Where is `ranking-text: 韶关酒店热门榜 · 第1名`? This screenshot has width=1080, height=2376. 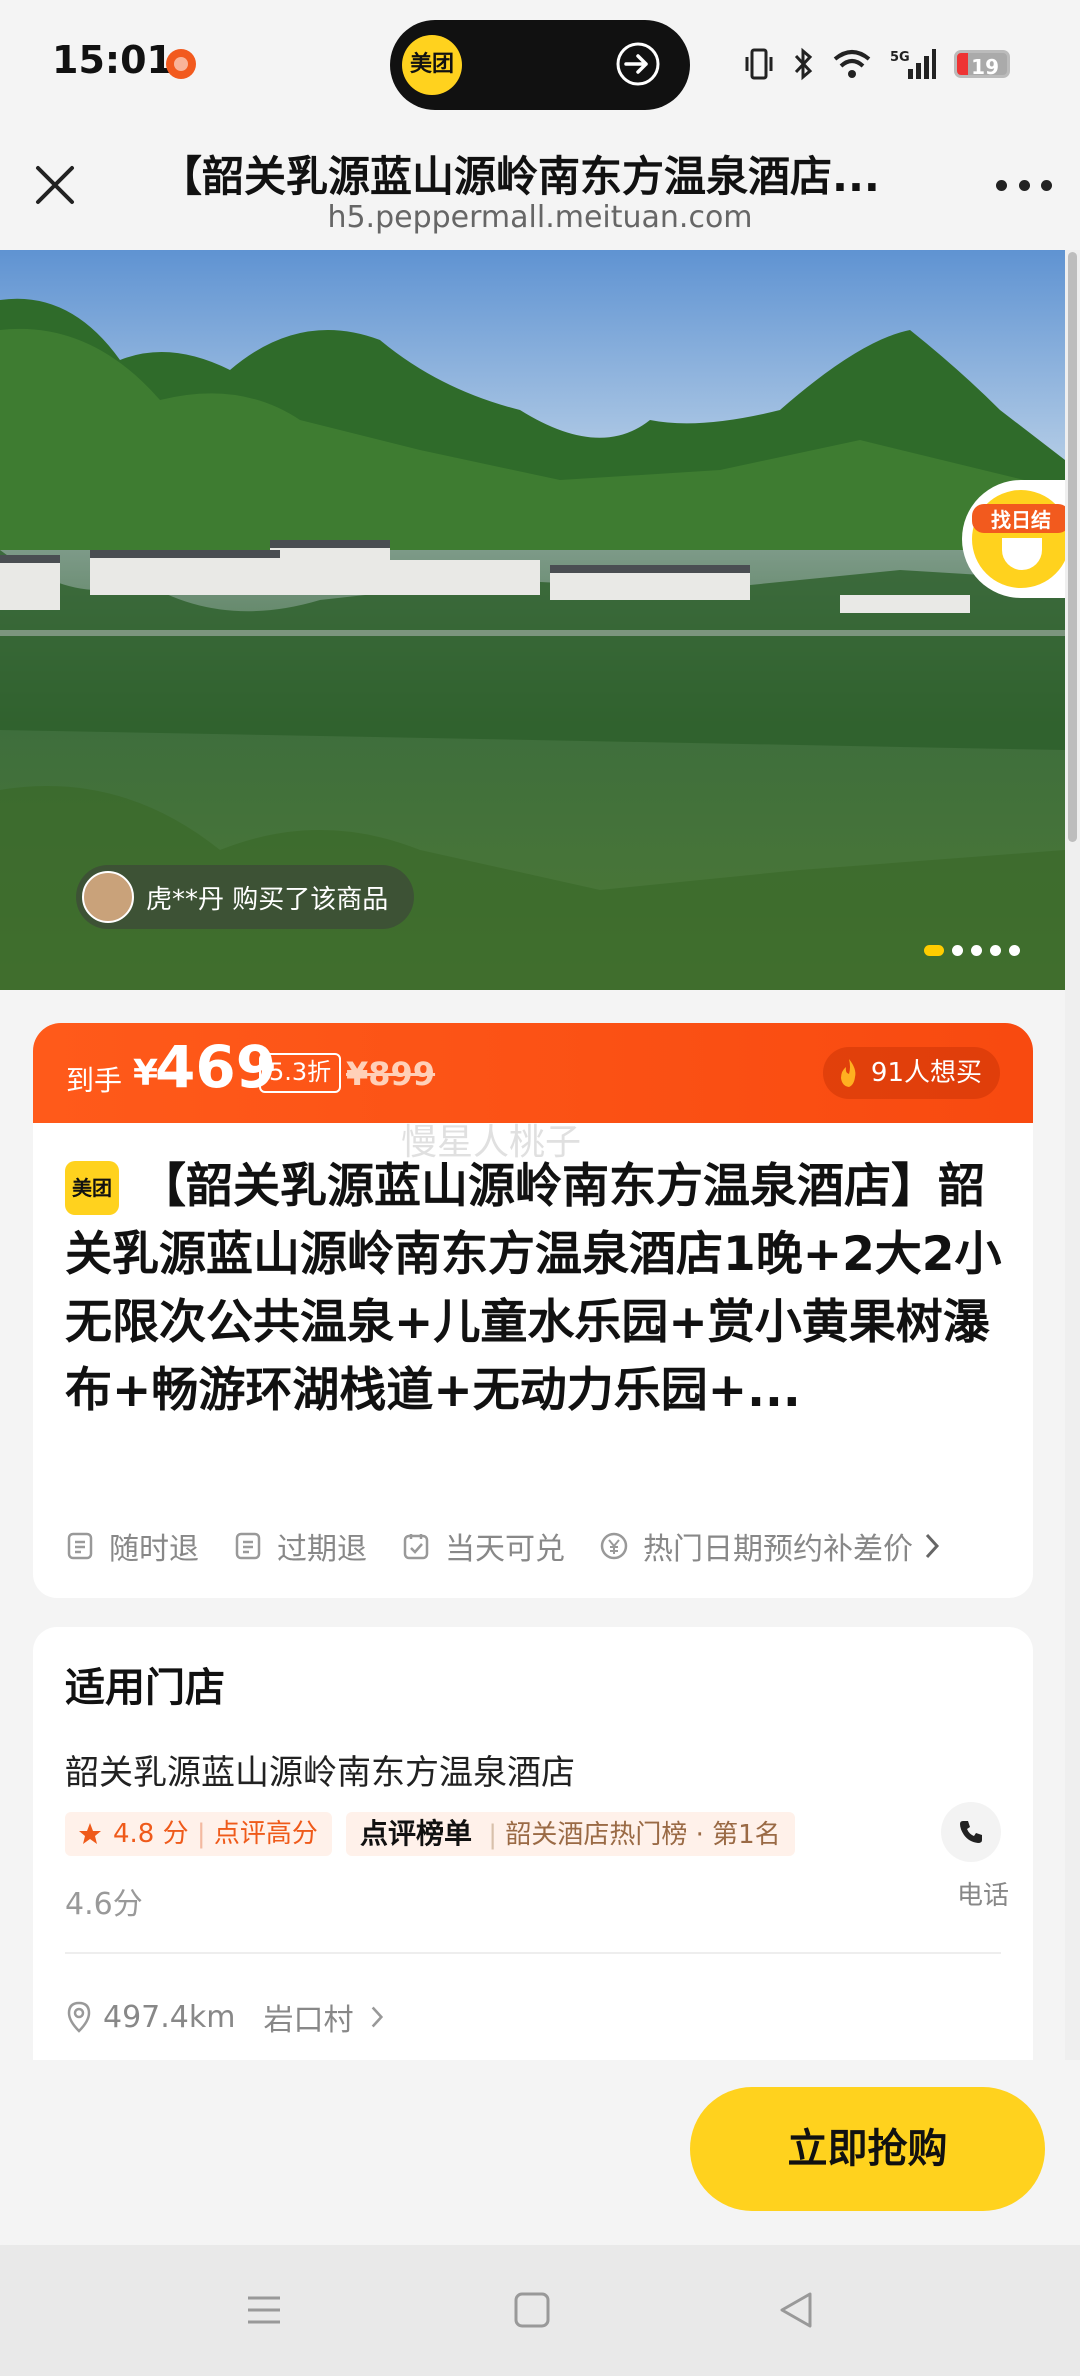 ranking-text: 韶关酒店热门榜 · 第1名 is located at coordinates (643, 1835).